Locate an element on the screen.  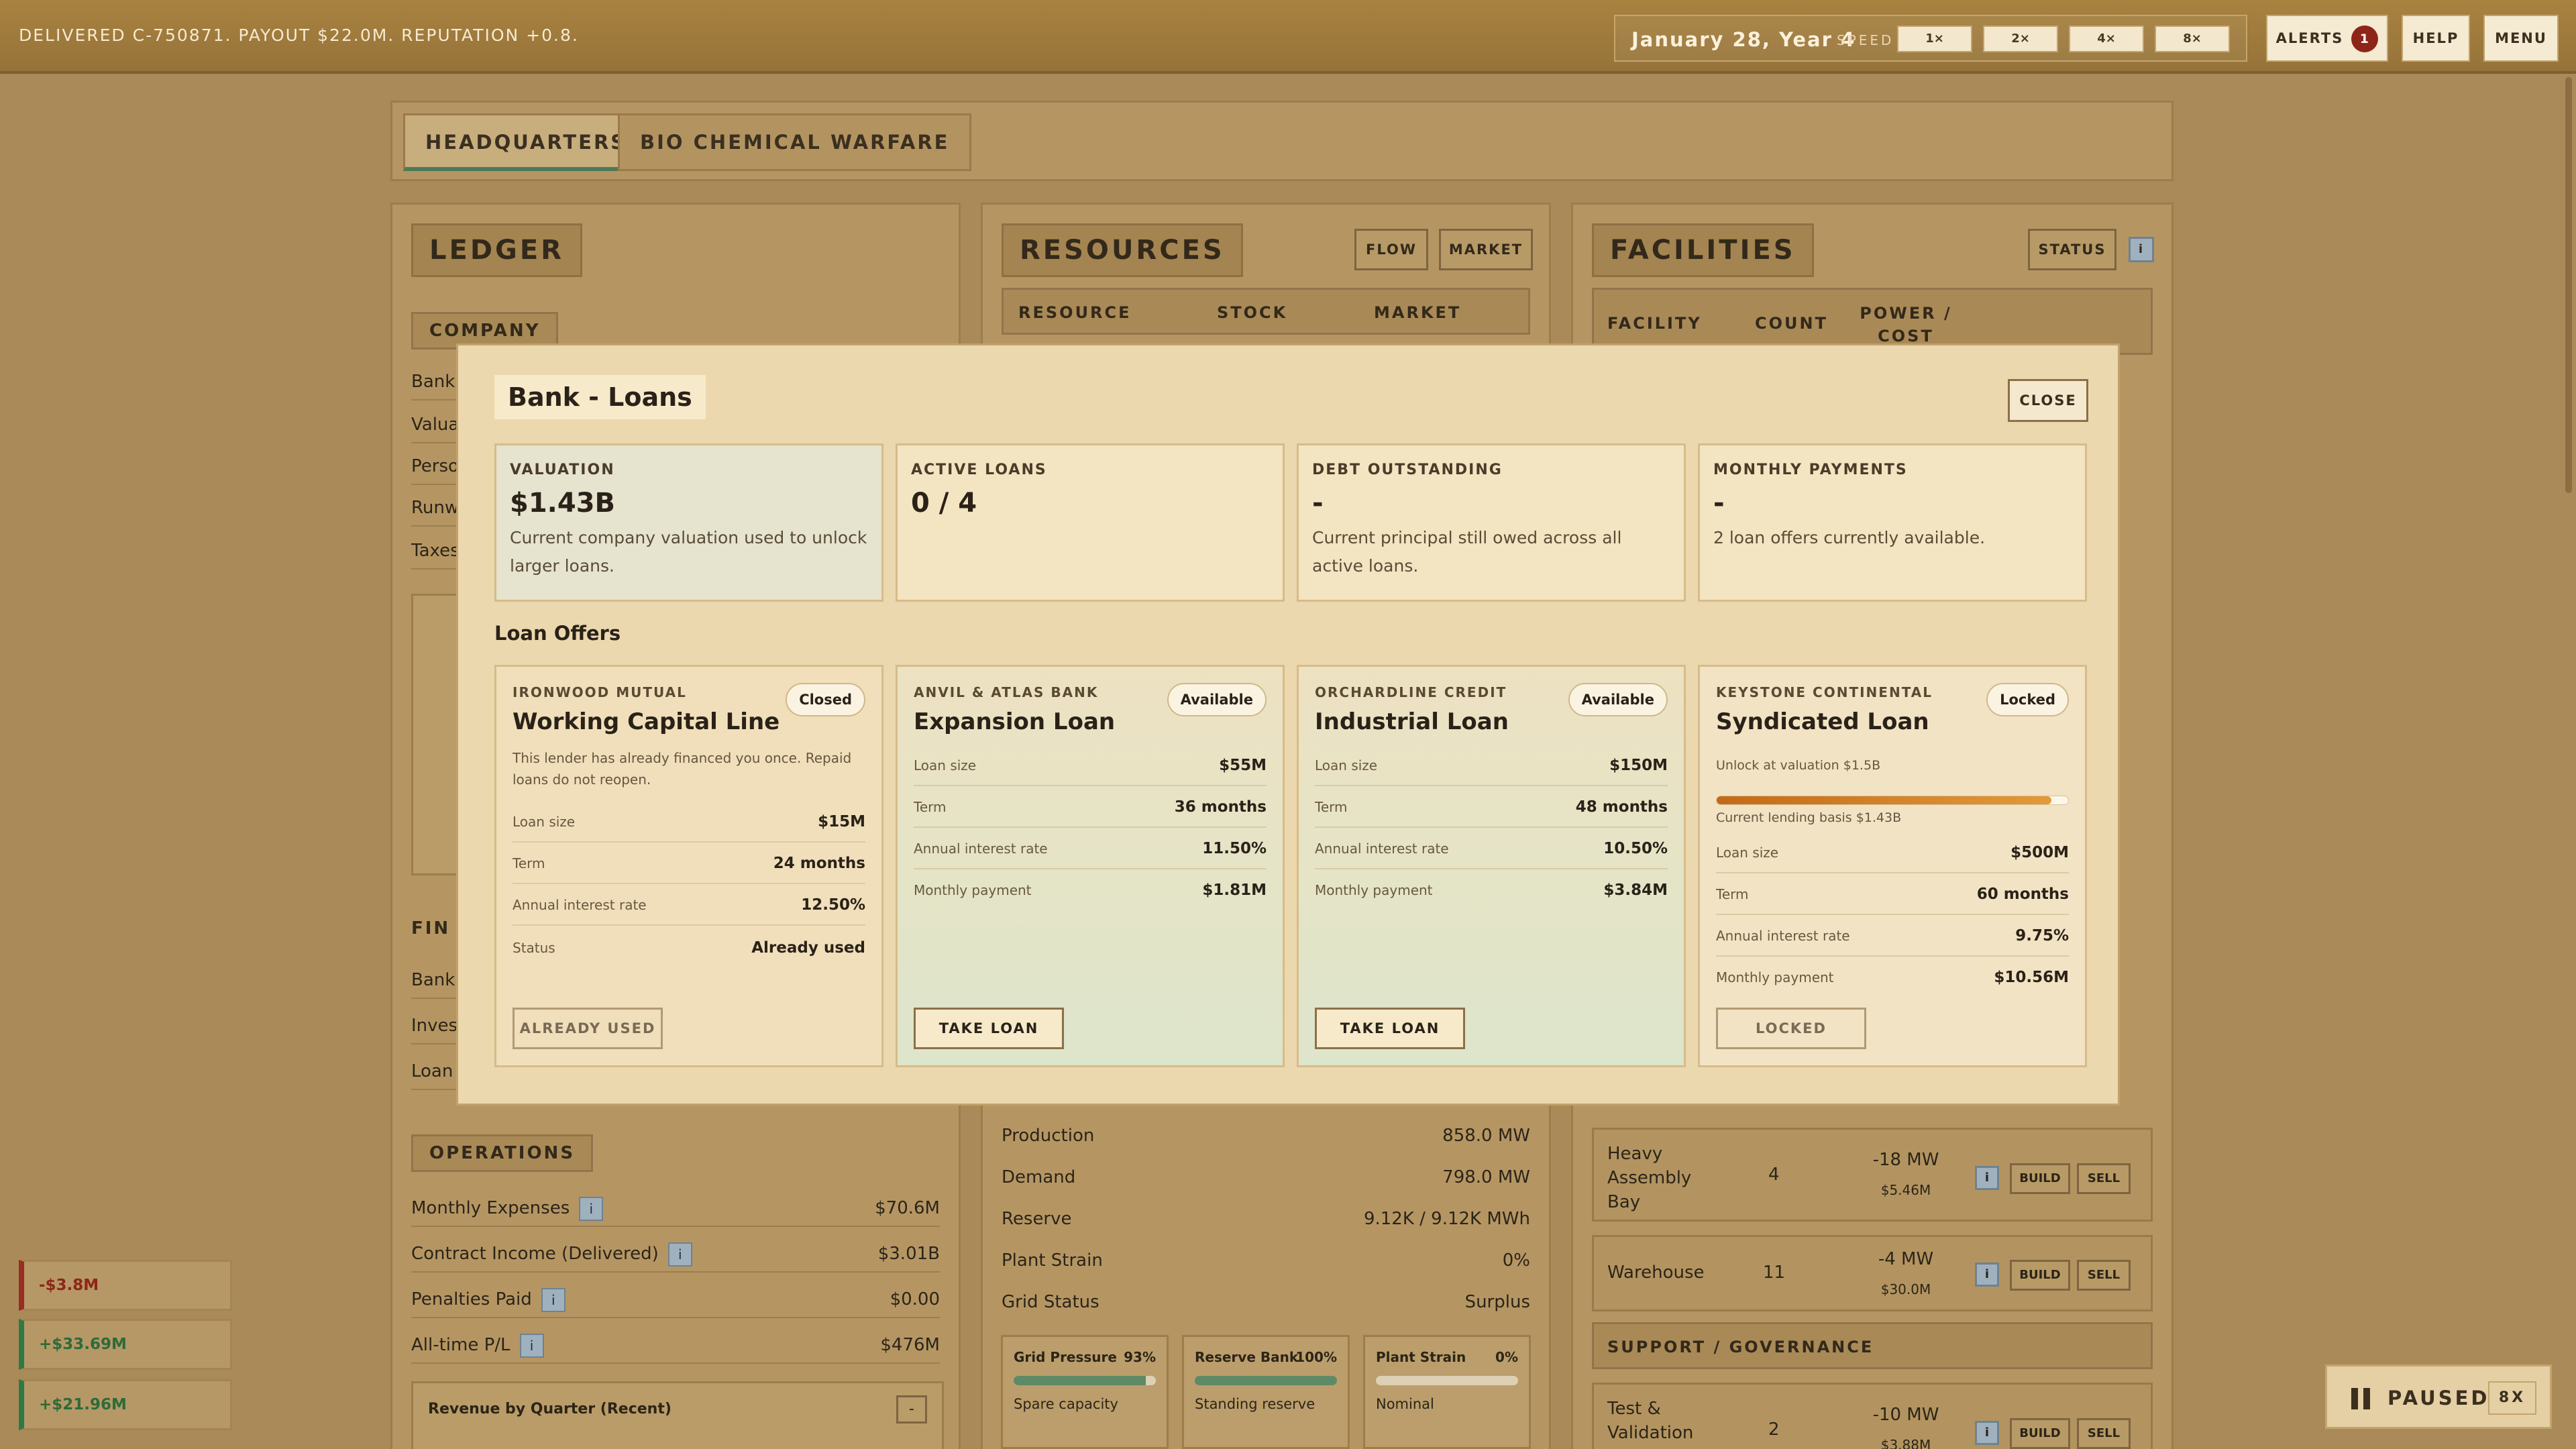
row-value: $476M is located at coordinates (910, 1345).